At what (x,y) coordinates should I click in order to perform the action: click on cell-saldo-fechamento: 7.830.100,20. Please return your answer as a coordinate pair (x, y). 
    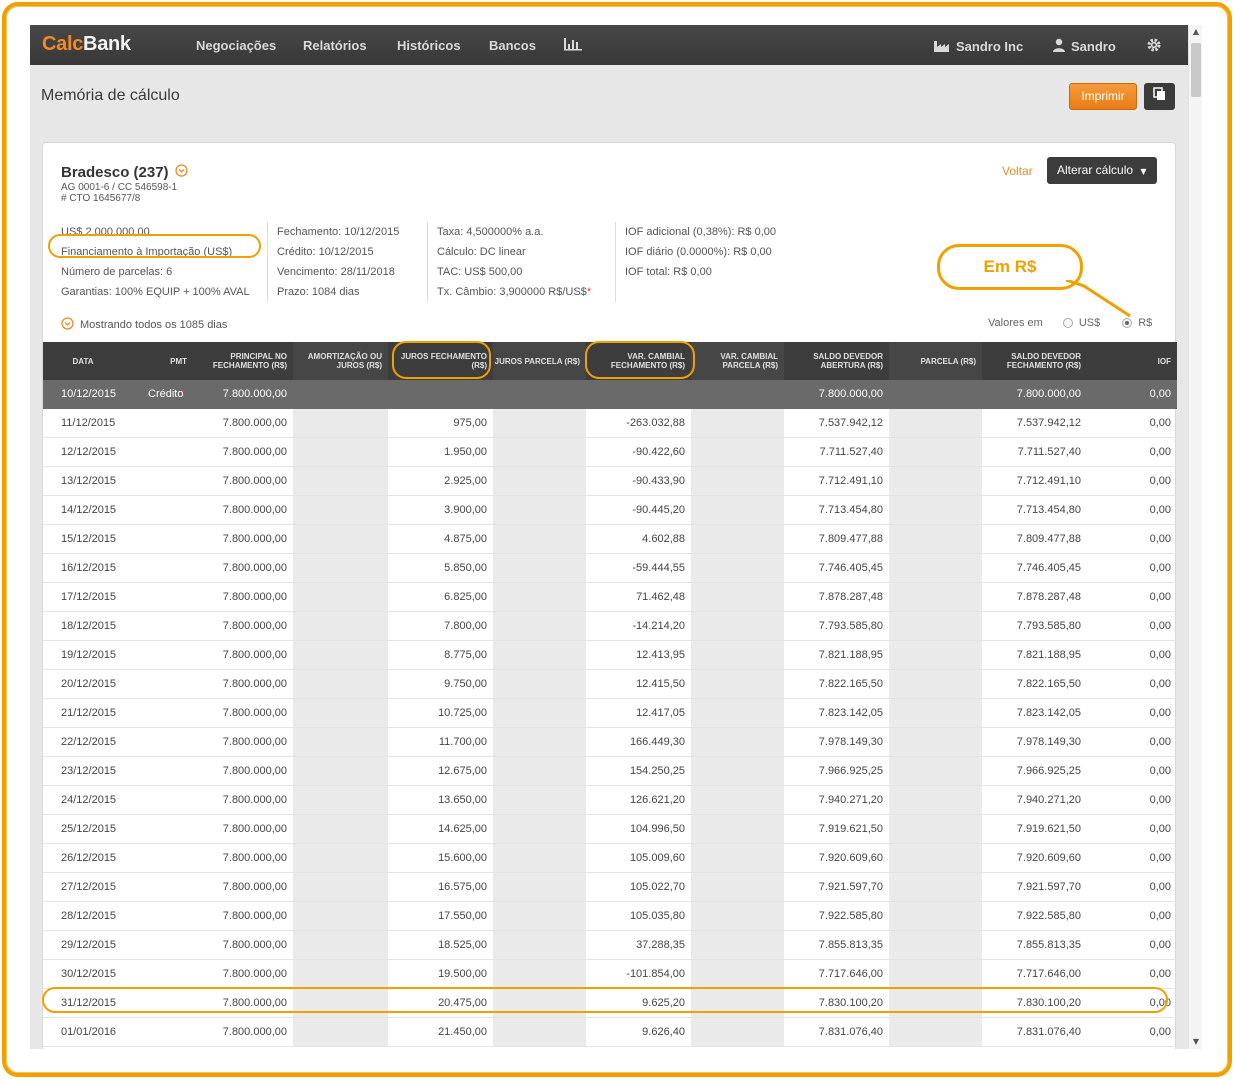
    Looking at the image, I should click on (1034, 1003).